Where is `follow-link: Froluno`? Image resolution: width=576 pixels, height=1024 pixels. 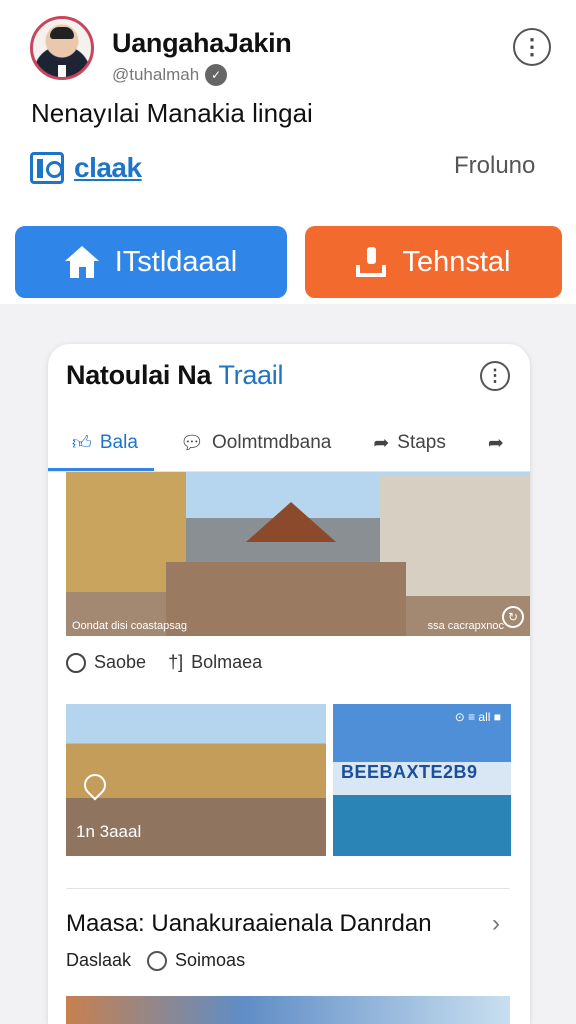
follow-link: Froluno is located at coordinates (494, 166).